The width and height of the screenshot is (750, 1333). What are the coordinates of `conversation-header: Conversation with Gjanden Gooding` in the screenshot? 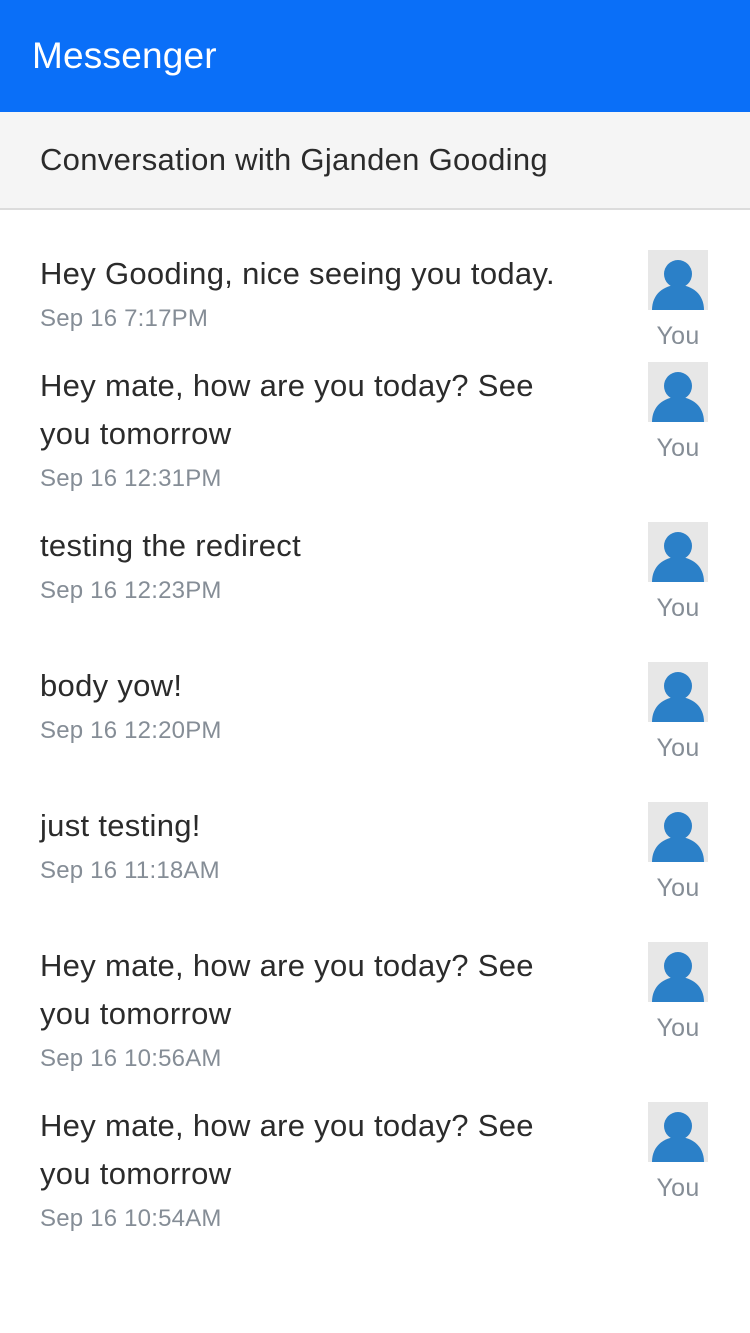 It's located at (375, 161).